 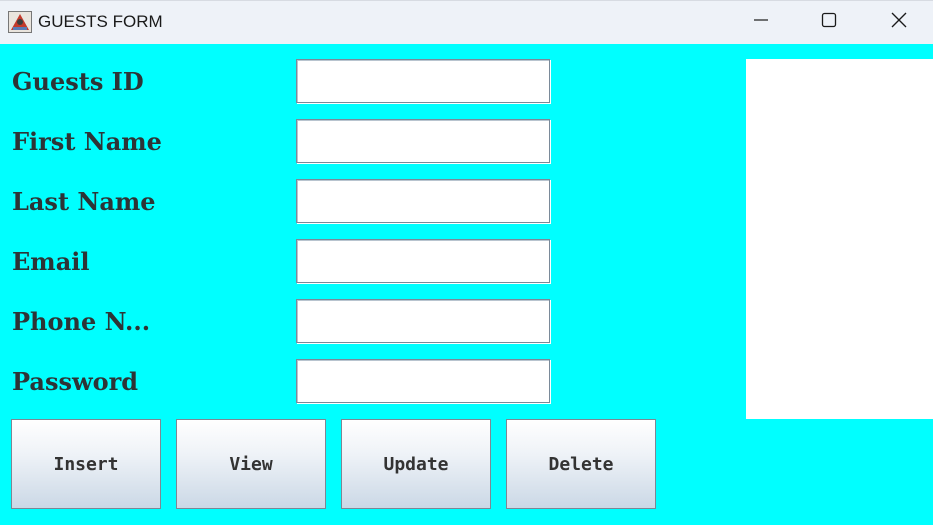 What do you see at coordinates (86, 464) in the screenshot?
I see `insert-button: Insert` at bounding box center [86, 464].